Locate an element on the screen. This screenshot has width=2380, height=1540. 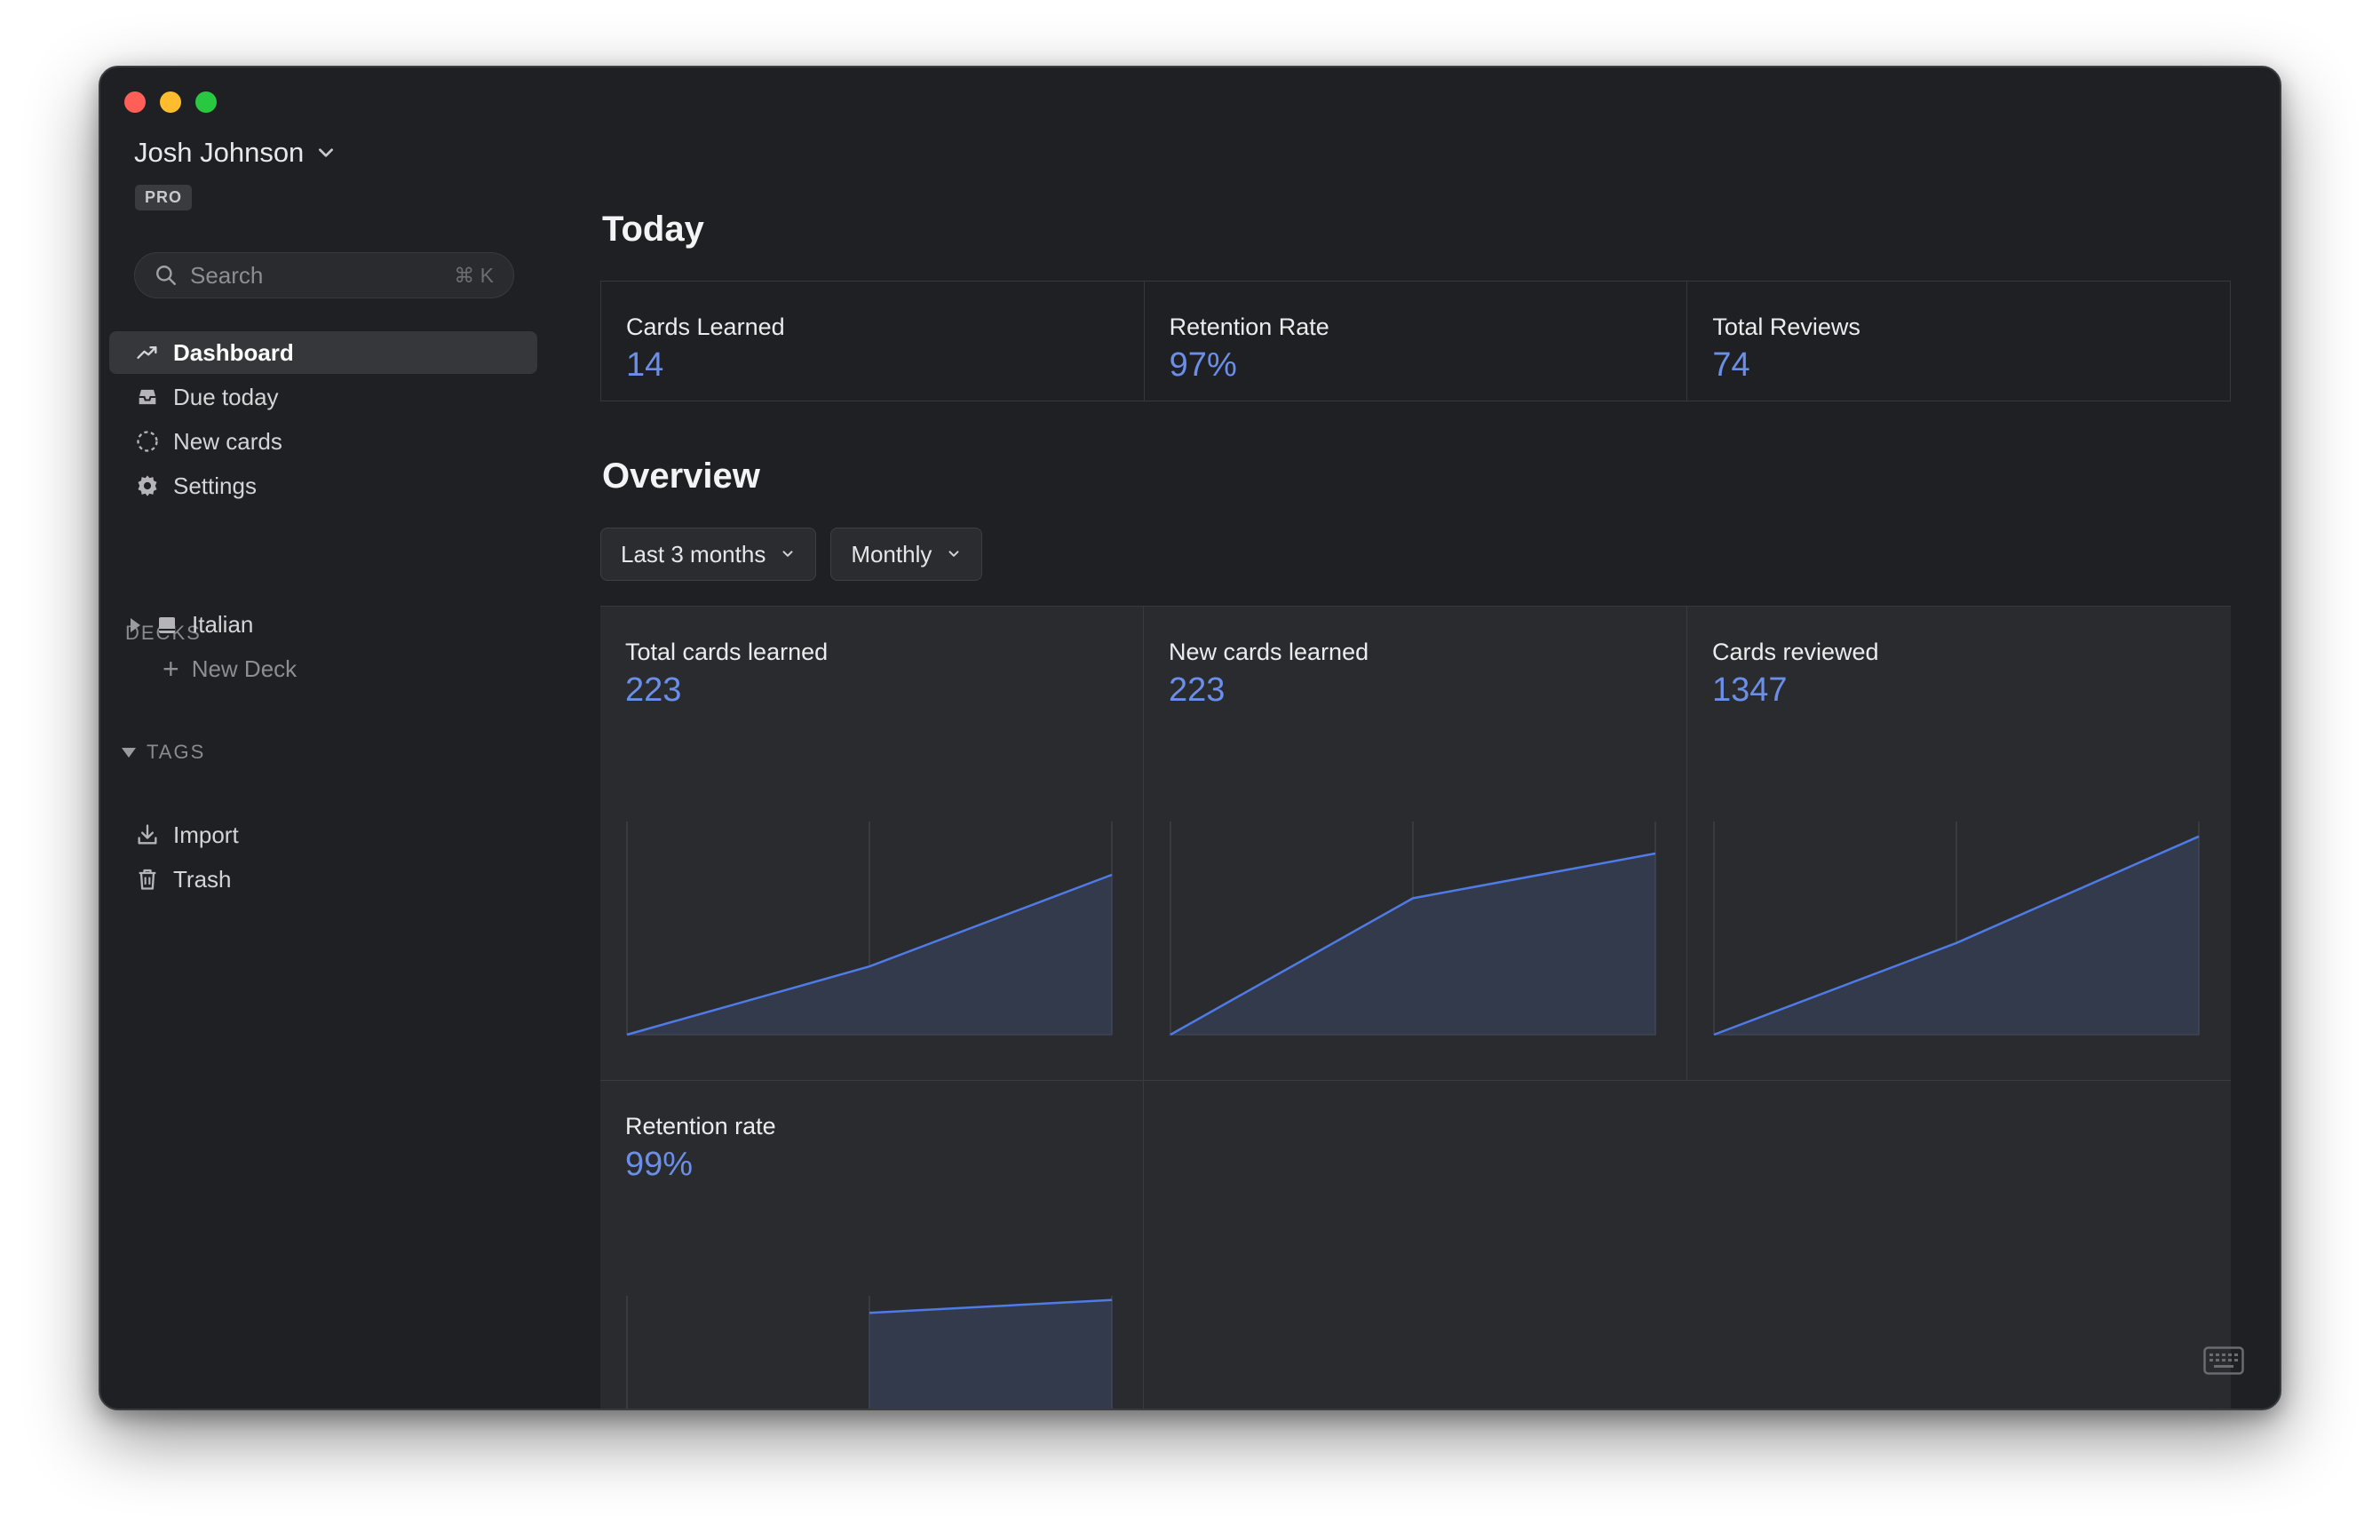
range-dropdown: Last 3 months is located at coordinates (708, 554).